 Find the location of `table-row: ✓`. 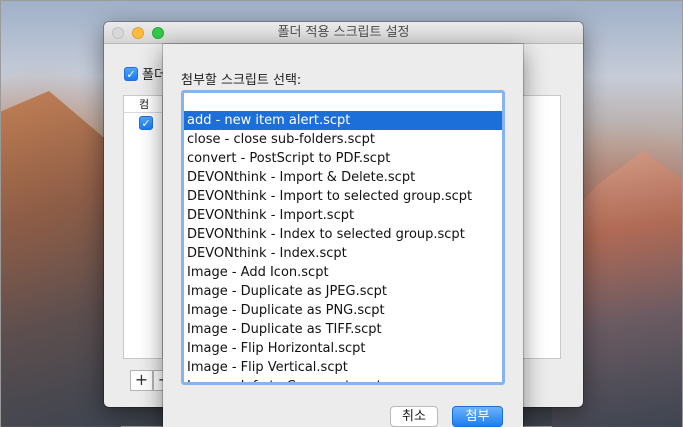

table-row: ✓ is located at coordinates (143, 123).